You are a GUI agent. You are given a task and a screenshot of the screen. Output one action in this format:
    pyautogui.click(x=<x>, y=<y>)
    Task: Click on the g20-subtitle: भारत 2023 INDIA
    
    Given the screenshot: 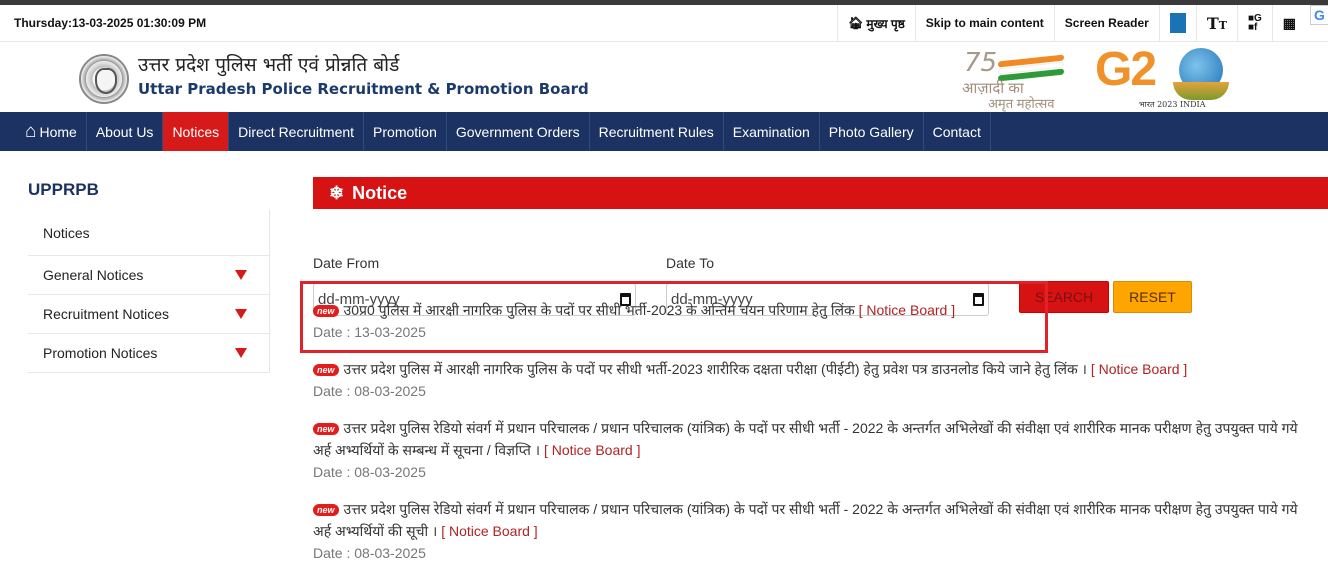 What is the action you would take?
    pyautogui.click(x=1172, y=104)
    